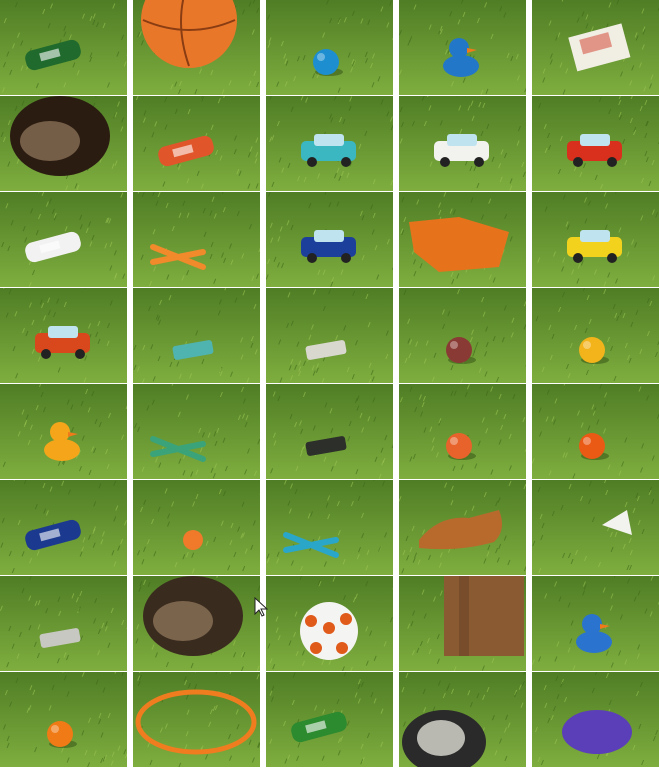 The height and width of the screenshot is (770, 659). I want to click on image-tile-purple-yarn, so click(595, 720).